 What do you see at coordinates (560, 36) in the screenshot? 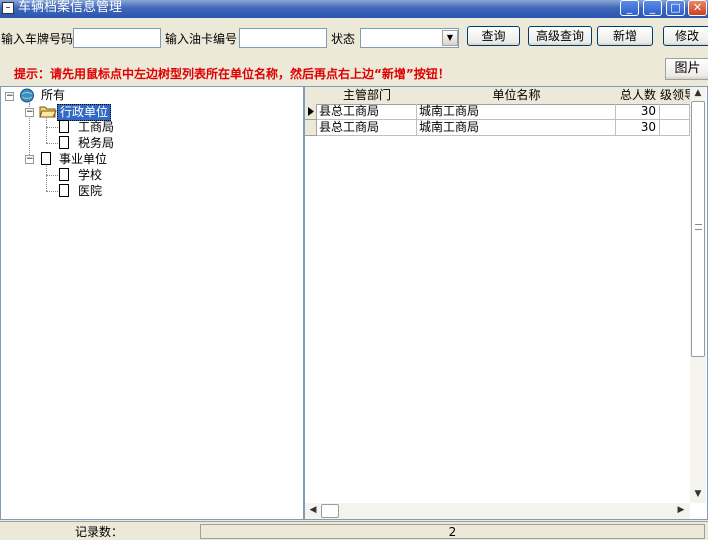
I see `advanced-query-button: 高级查询` at bounding box center [560, 36].